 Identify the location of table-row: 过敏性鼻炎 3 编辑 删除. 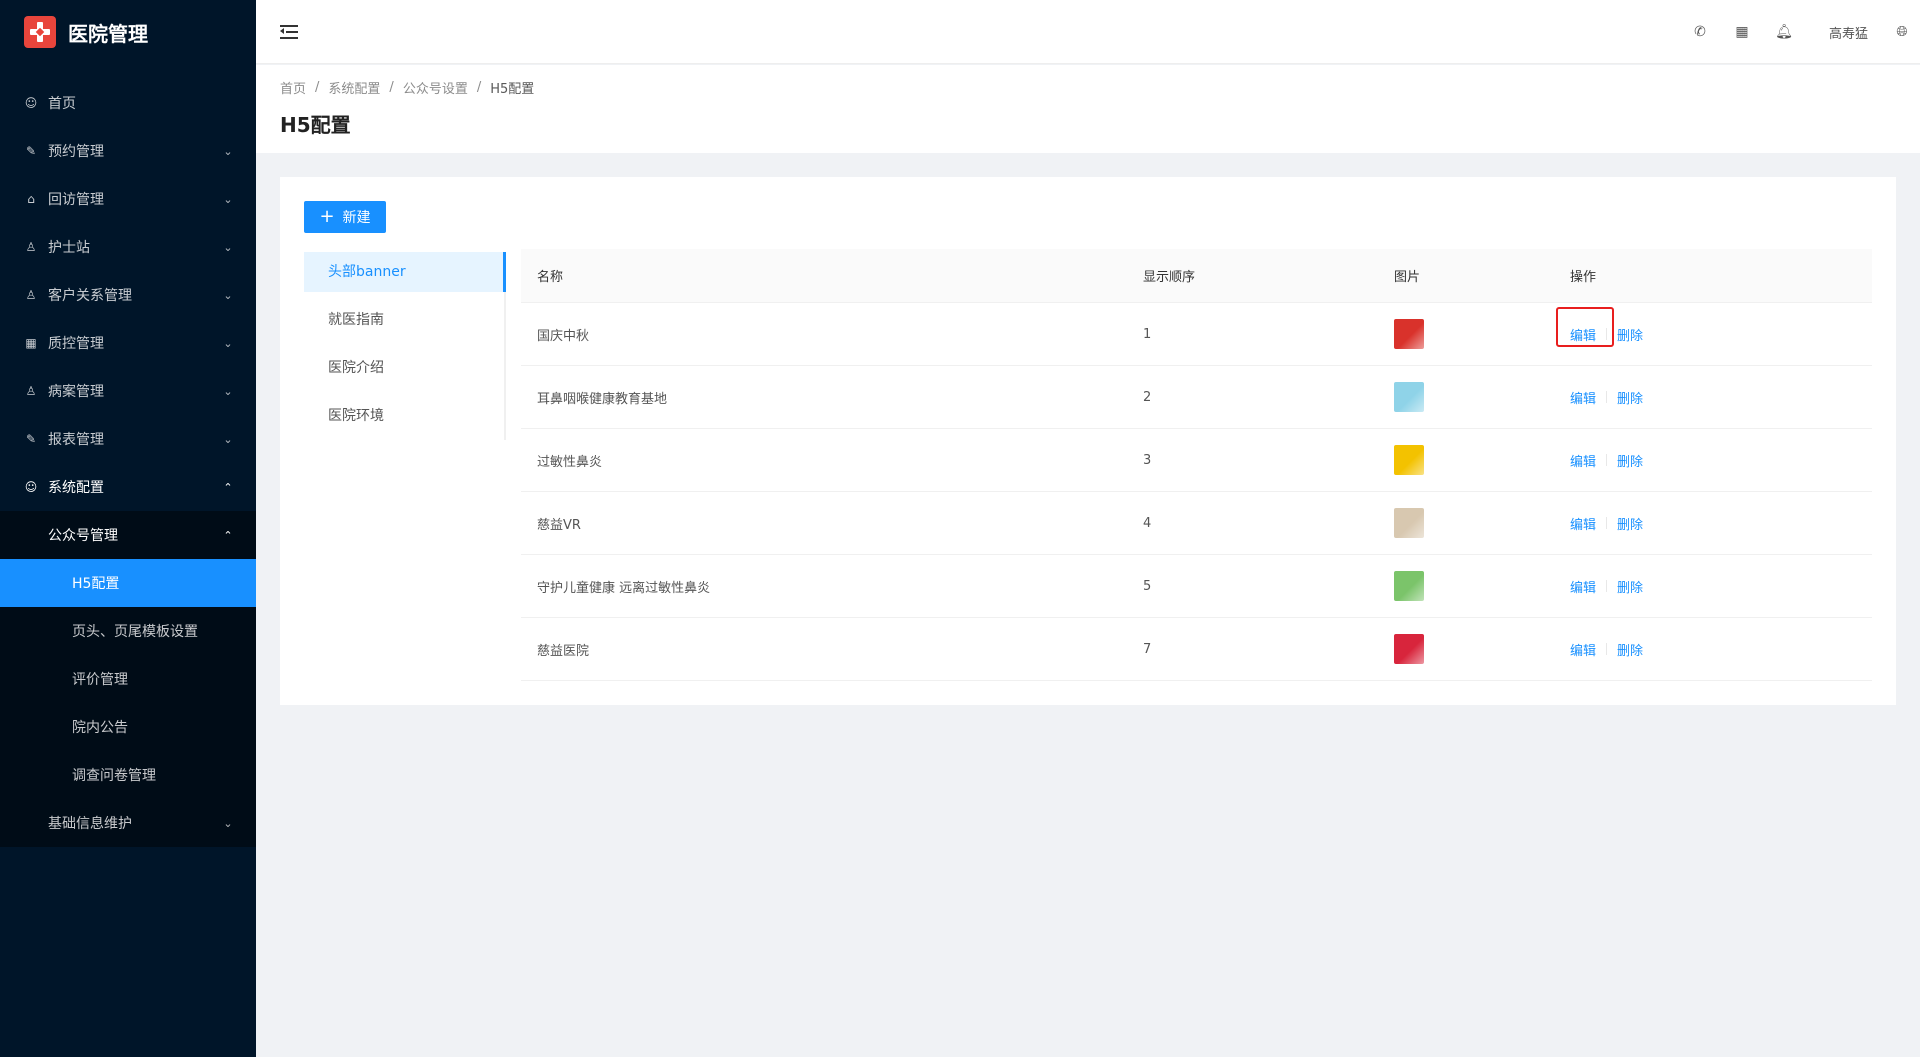
(1196, 460).